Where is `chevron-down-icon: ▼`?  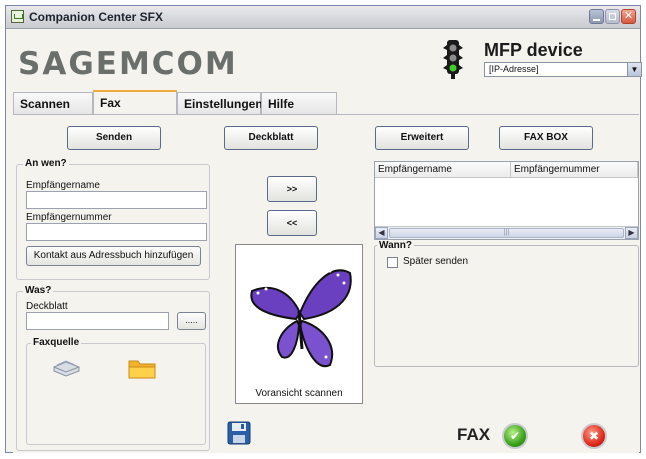 chevron-down-icon: ▼ is located at coordinates (634, 69).